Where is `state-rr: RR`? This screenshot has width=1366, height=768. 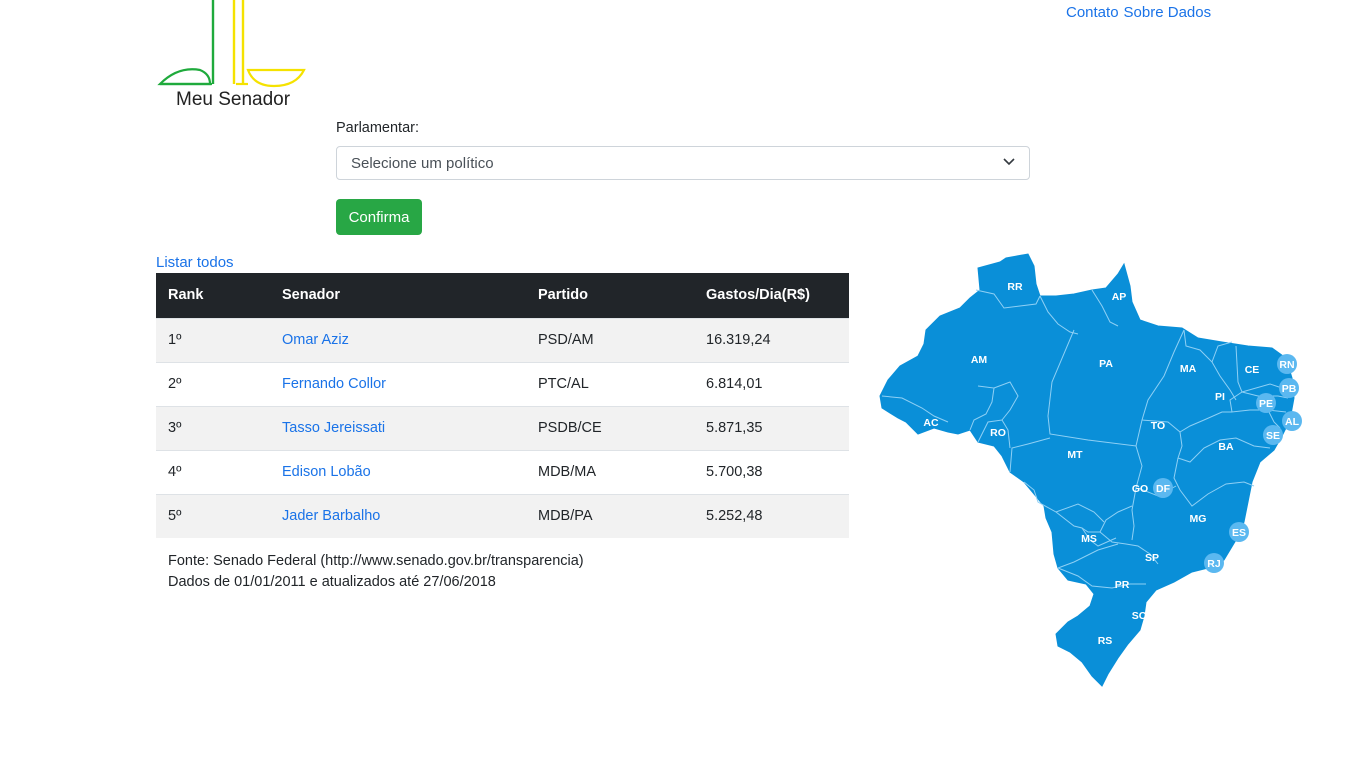 state-rr: RR is located at coordinates (1015, 287).